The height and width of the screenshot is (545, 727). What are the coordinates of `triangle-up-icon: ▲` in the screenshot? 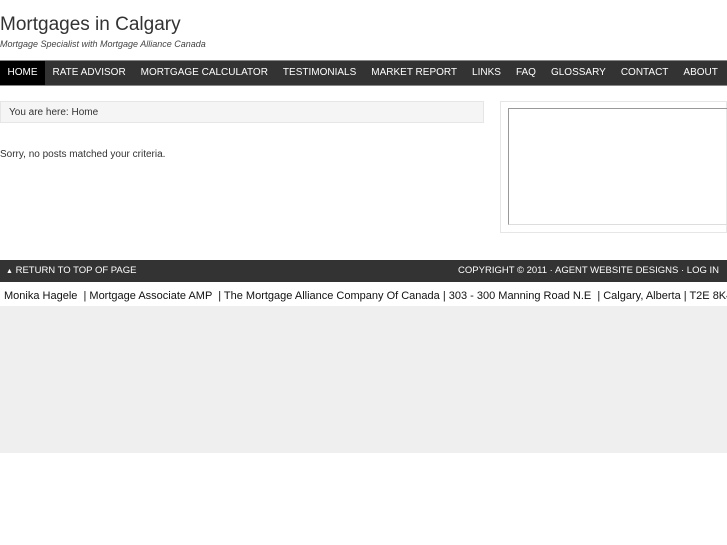 It's located at (9, 271).